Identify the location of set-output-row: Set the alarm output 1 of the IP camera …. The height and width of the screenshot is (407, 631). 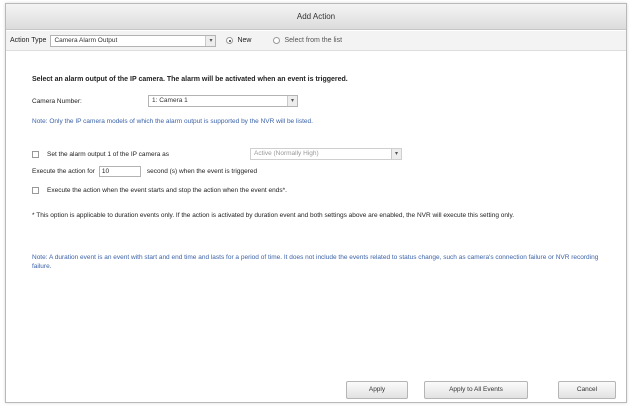
(217, 154).